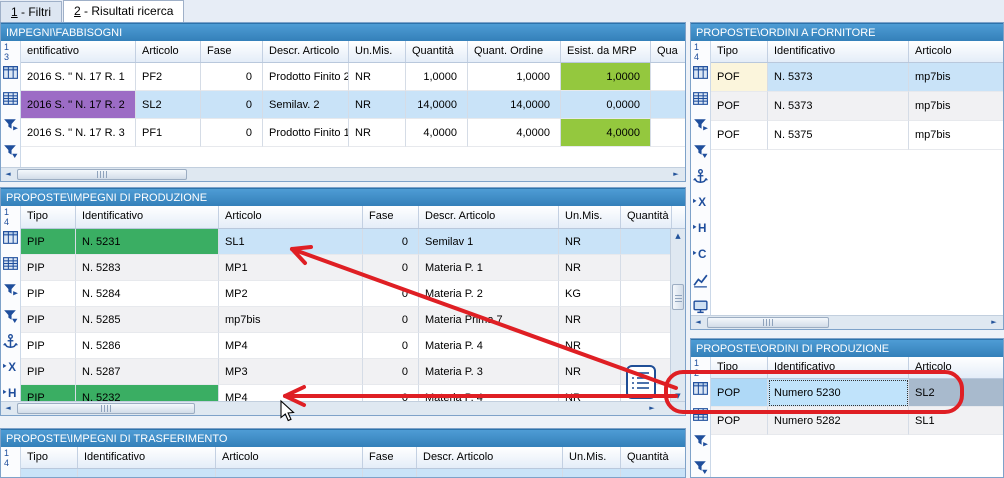  Describe the element at coordinates (489, 372) in the screenshot. I see `cell: Materia P. 3` at that location.